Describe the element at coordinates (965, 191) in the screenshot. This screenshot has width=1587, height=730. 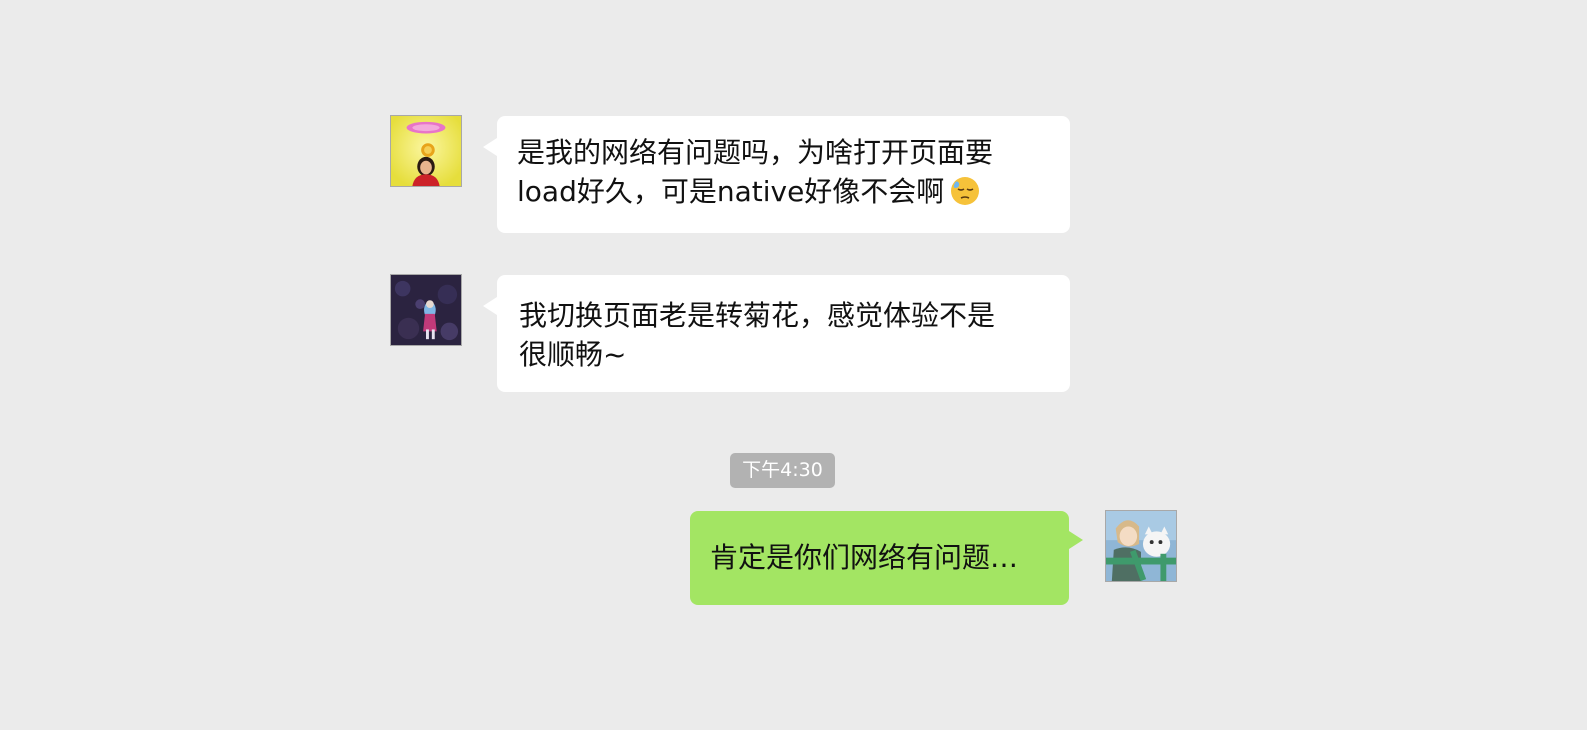
I see `downcast-sweat-face-emoji-icon` at that location.